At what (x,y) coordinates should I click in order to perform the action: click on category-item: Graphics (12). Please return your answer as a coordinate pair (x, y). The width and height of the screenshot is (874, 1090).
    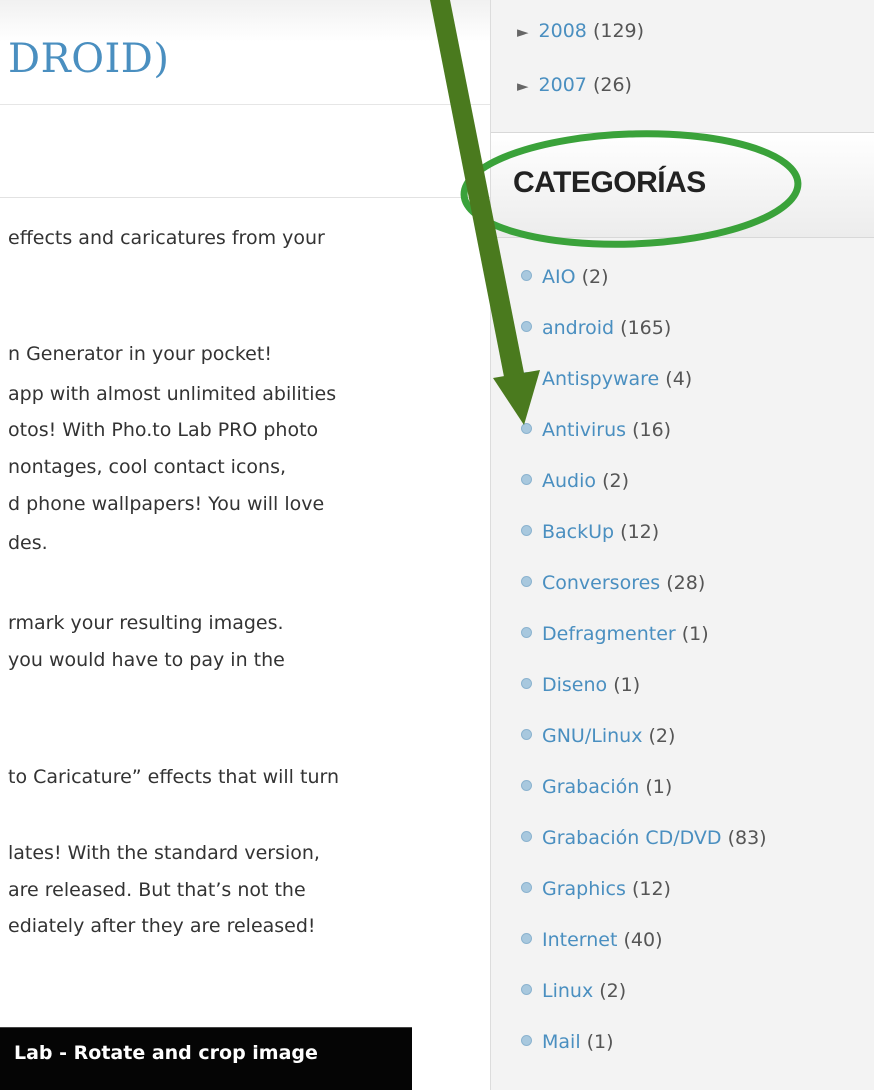
    Looking at the image, I should click on (596, 893).